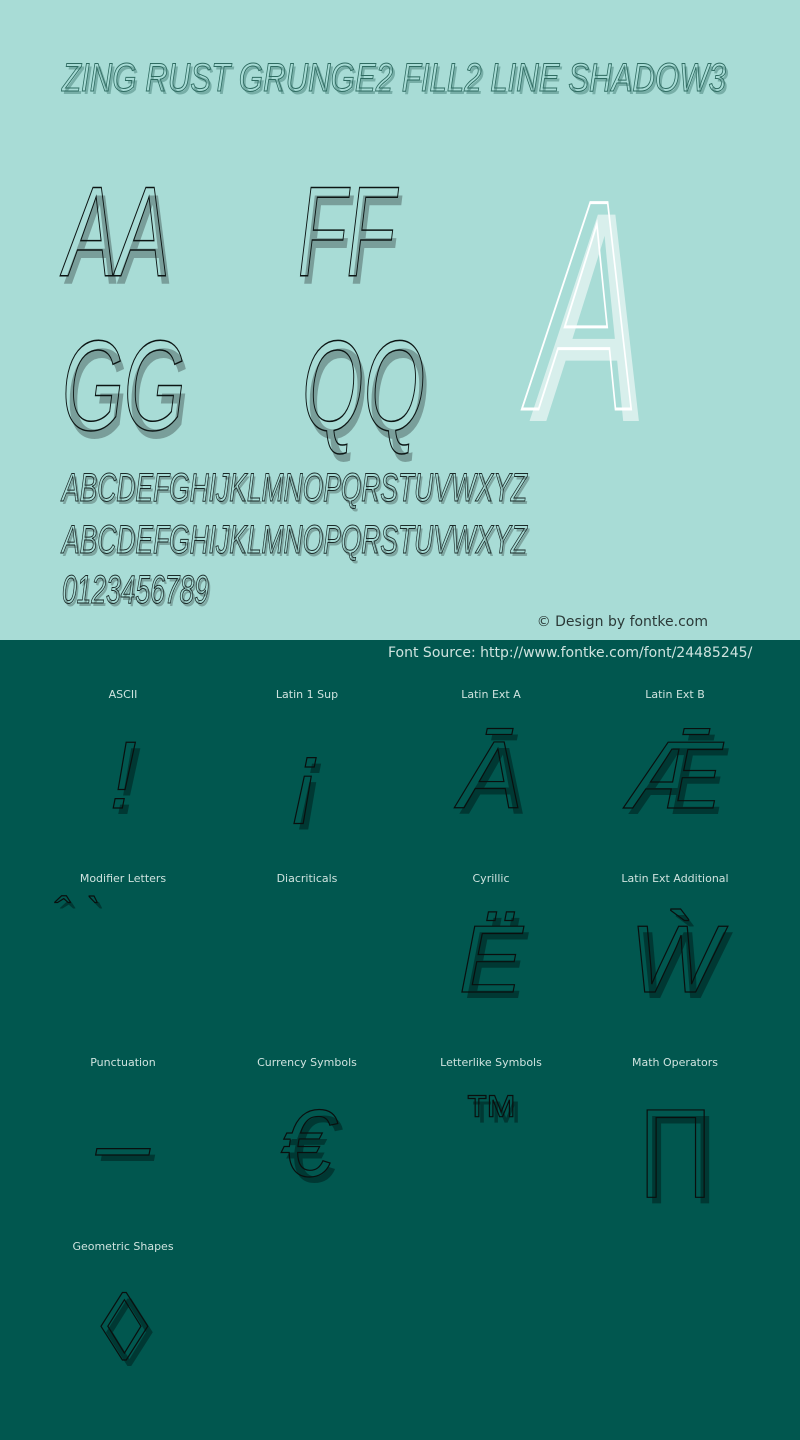 The height and width of the screenshot is (1440, 800). I want to click on charset-label: Latin Ext Additional, so click(675, 878).